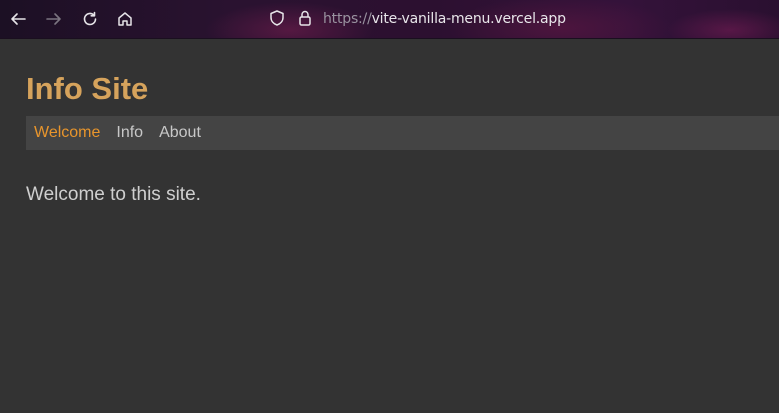 This screenshot has height=413, width=779. I want to click on reload-icon, so click(90, 18).